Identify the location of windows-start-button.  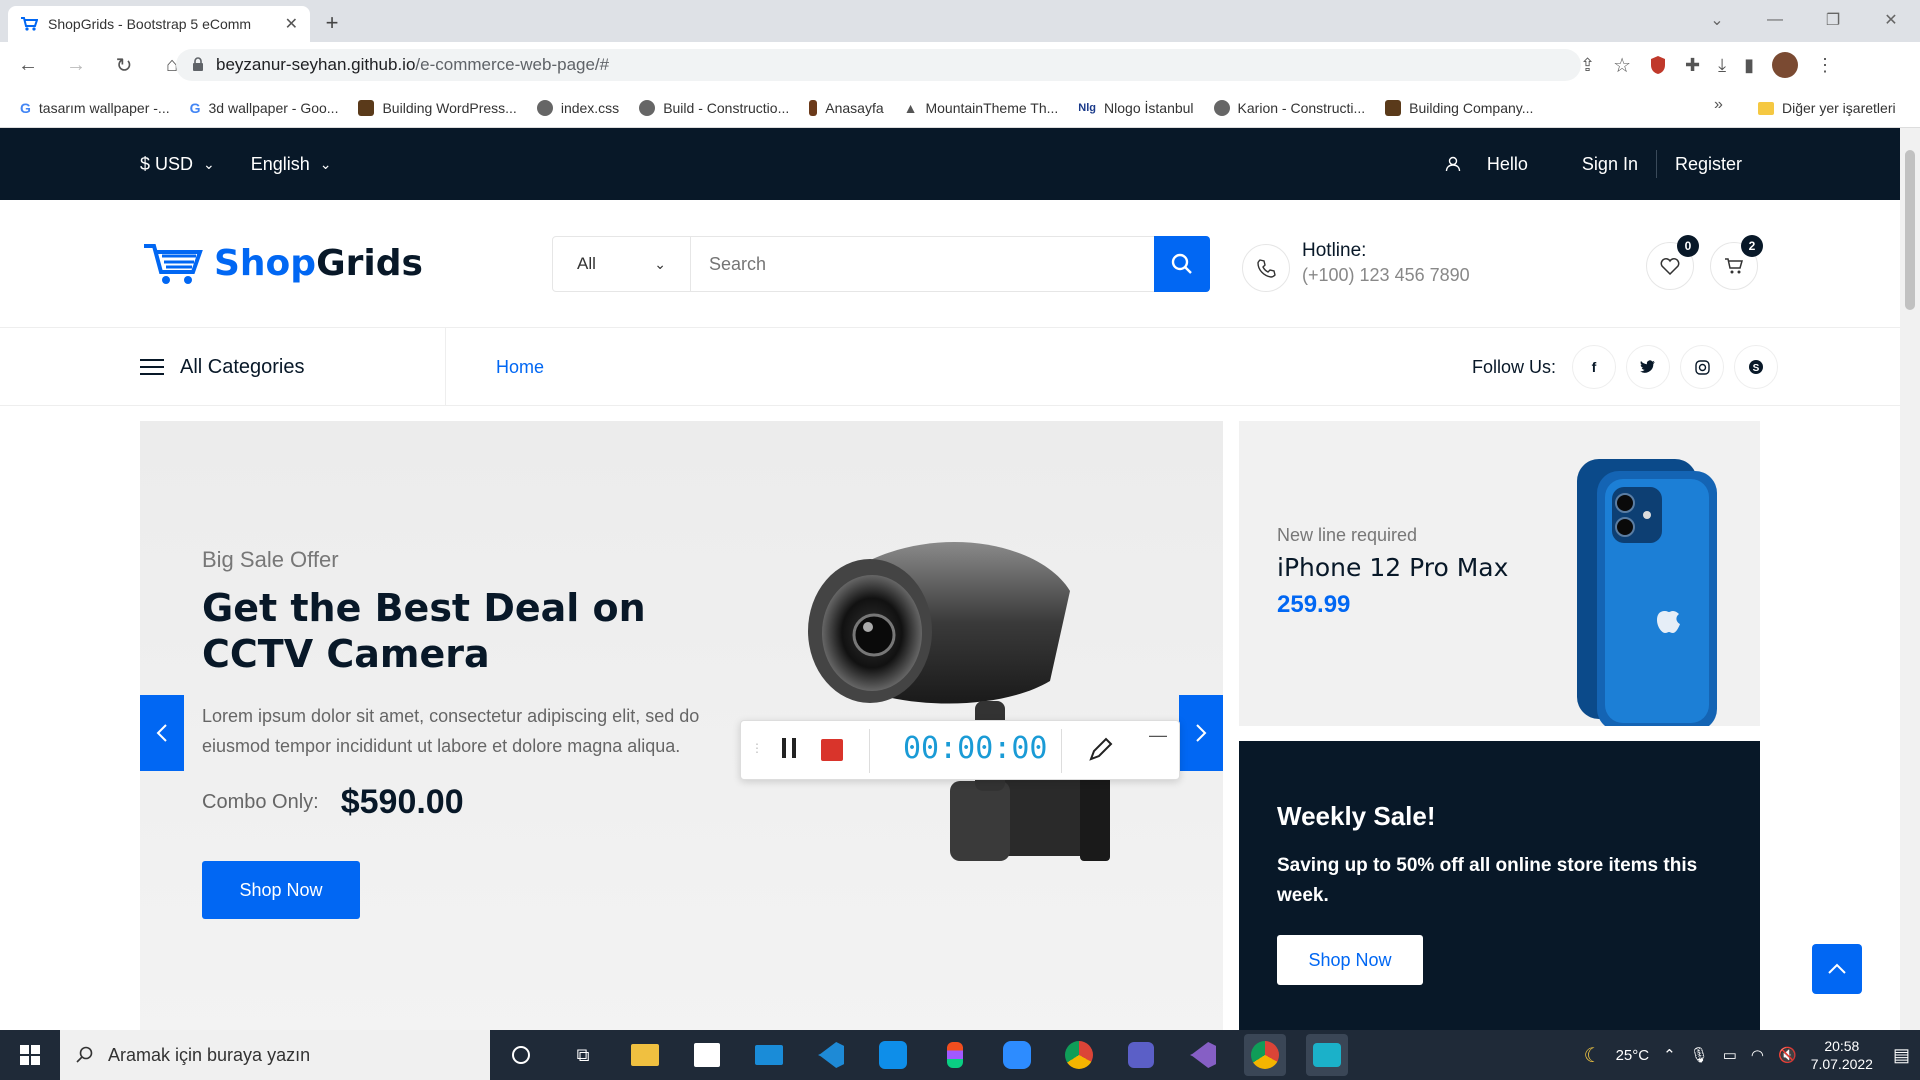
(30, 1055).